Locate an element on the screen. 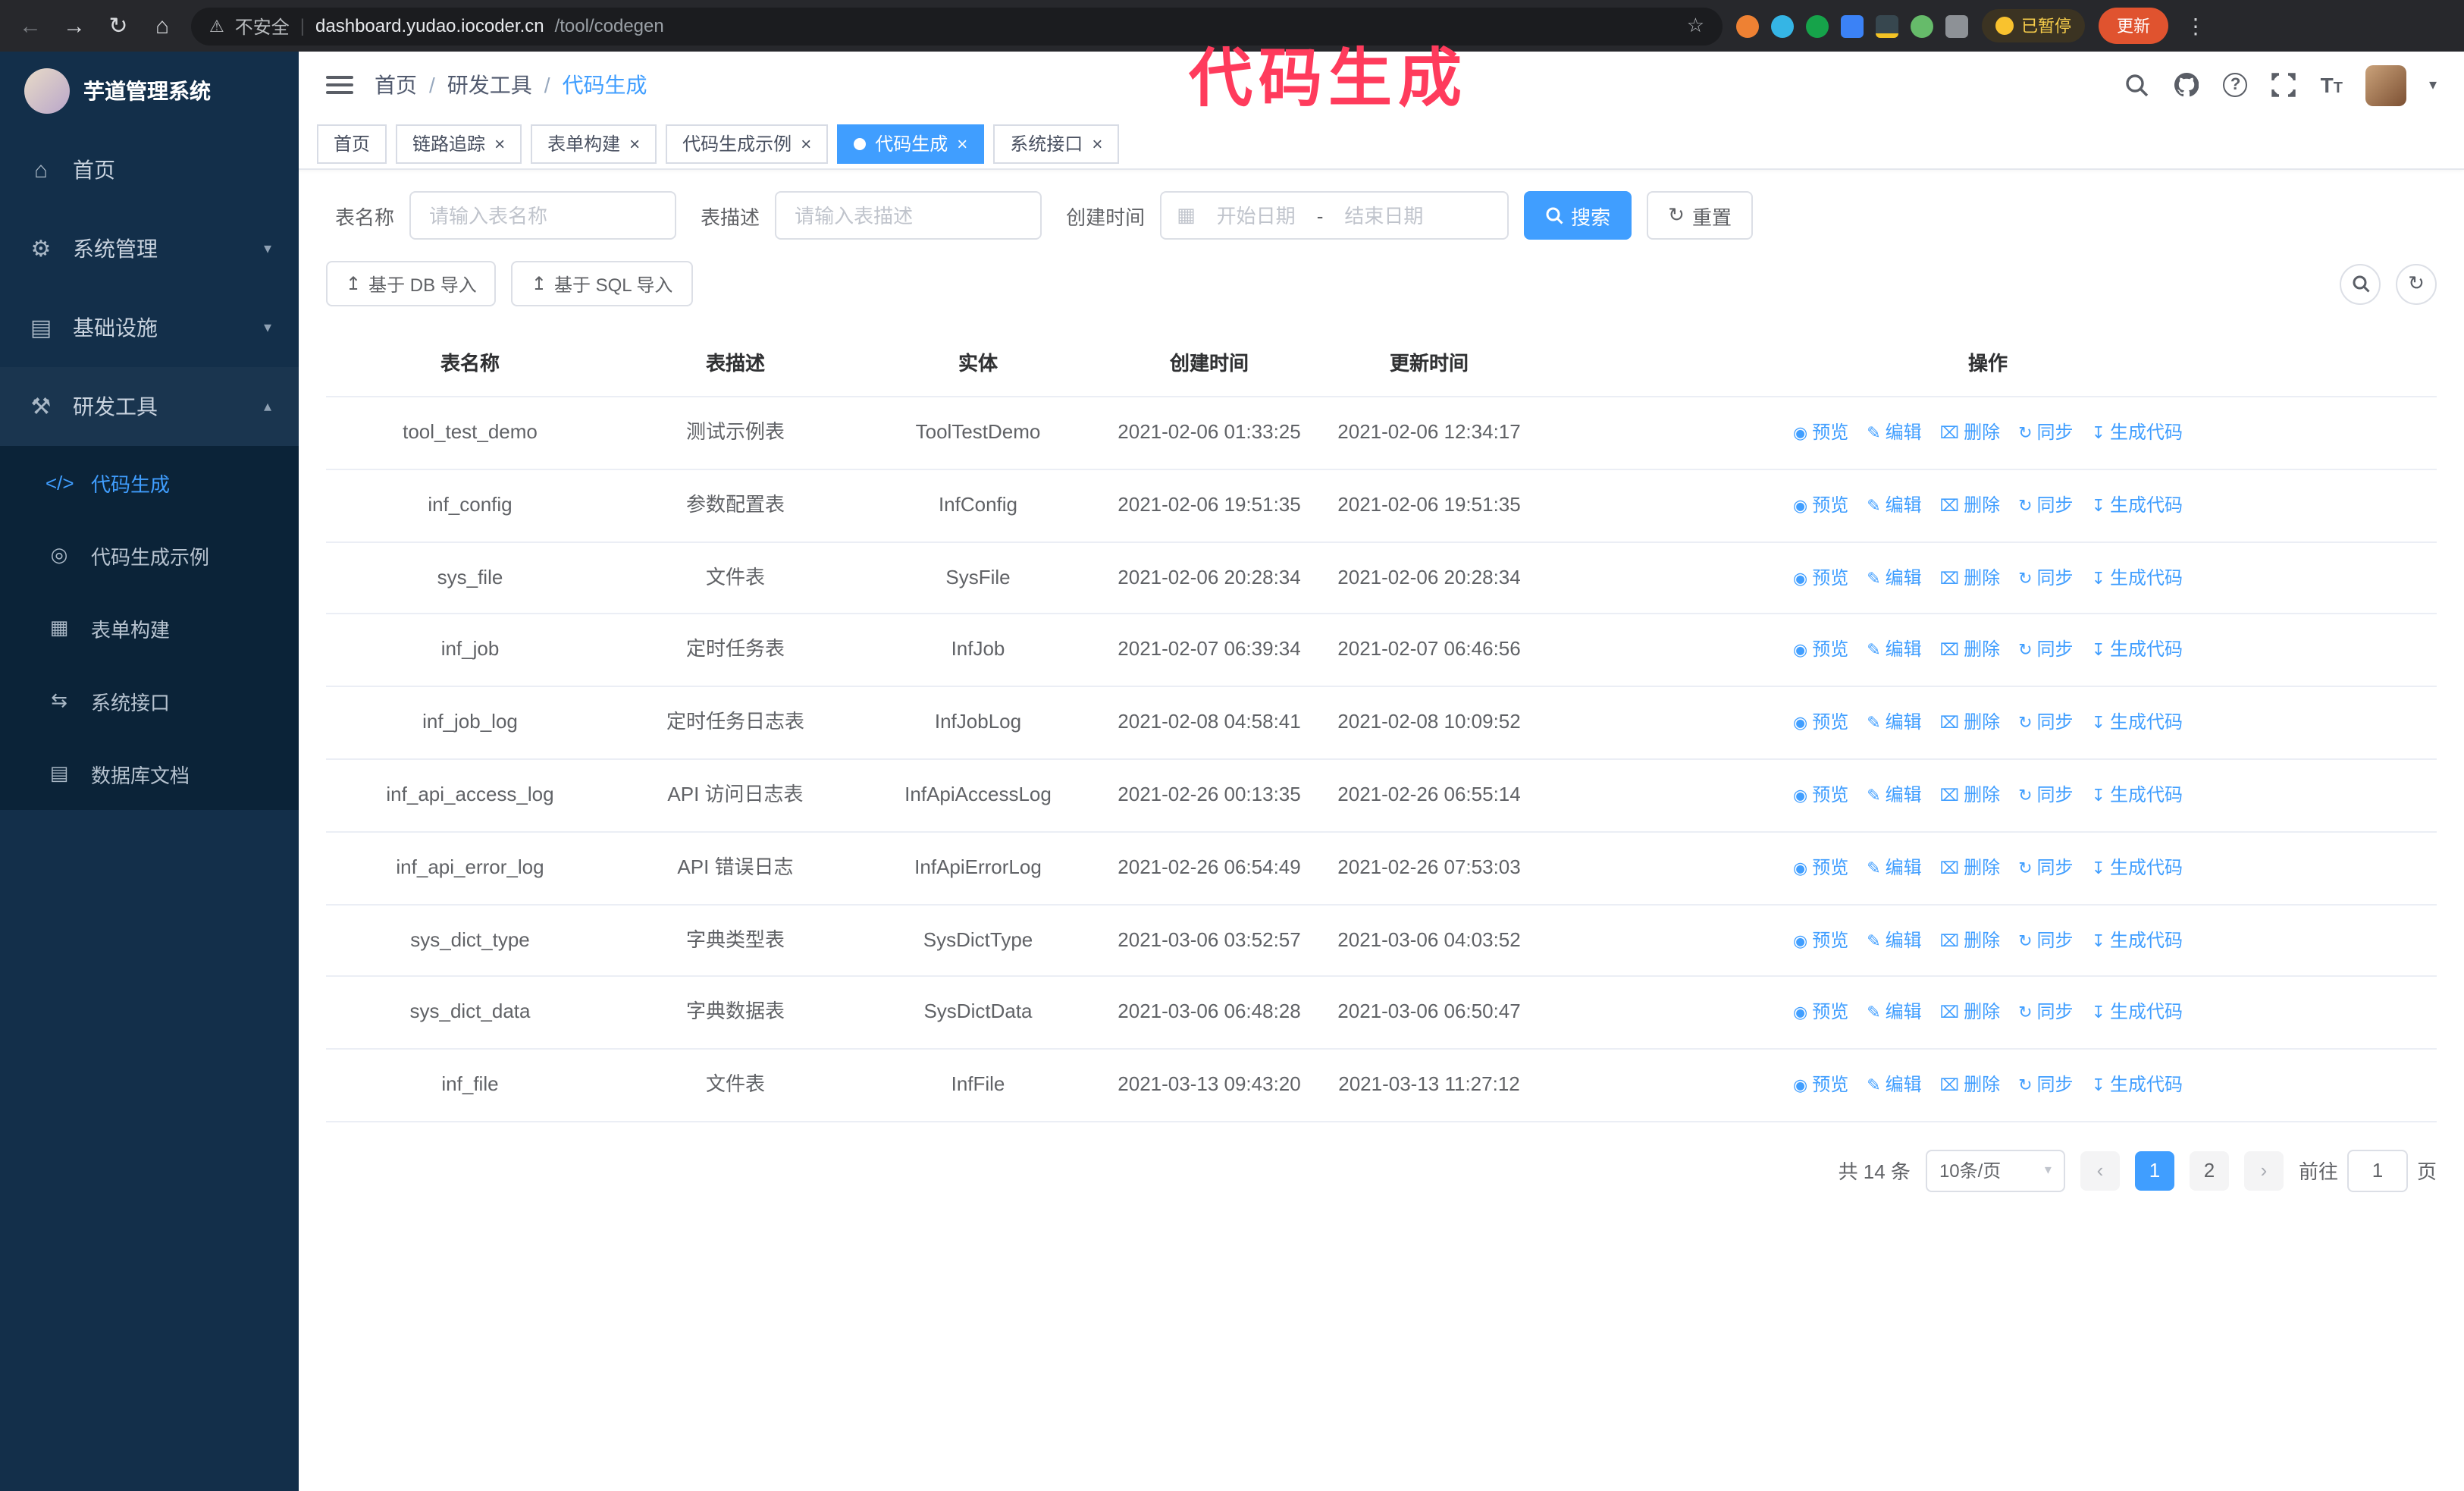  sidebar-item-form-builder: ▦ 表单构建 is located at coordinates (150, 628).